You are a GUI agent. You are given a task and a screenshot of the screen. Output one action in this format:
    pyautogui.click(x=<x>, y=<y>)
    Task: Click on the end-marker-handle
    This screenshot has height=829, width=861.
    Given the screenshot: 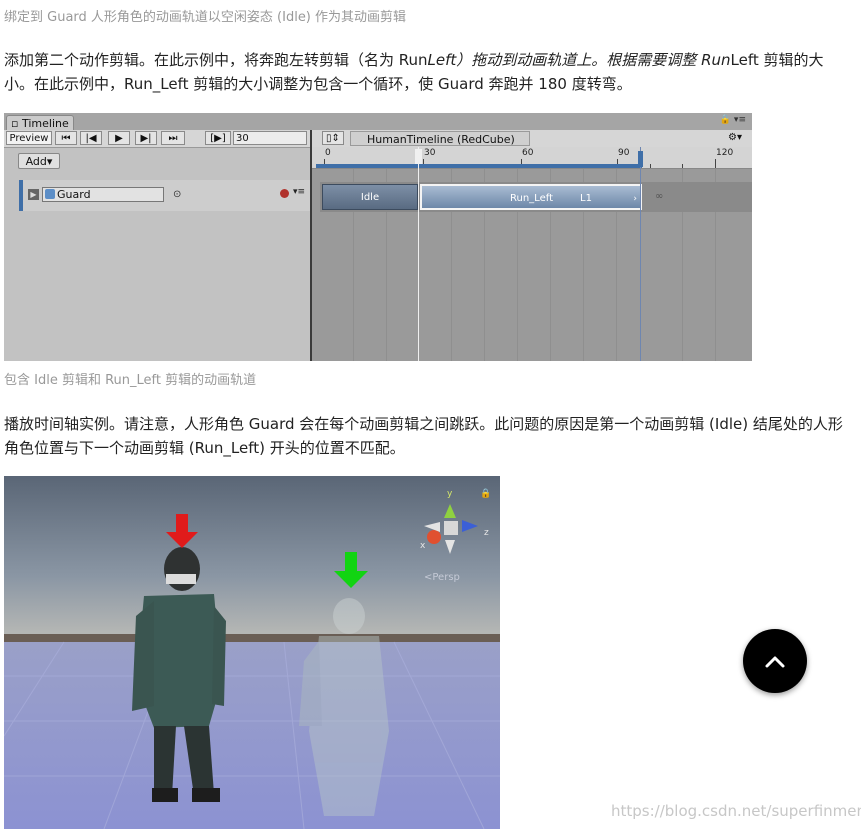 What is the action you would take?
    pyautogui.click(x=640, y=159)
    